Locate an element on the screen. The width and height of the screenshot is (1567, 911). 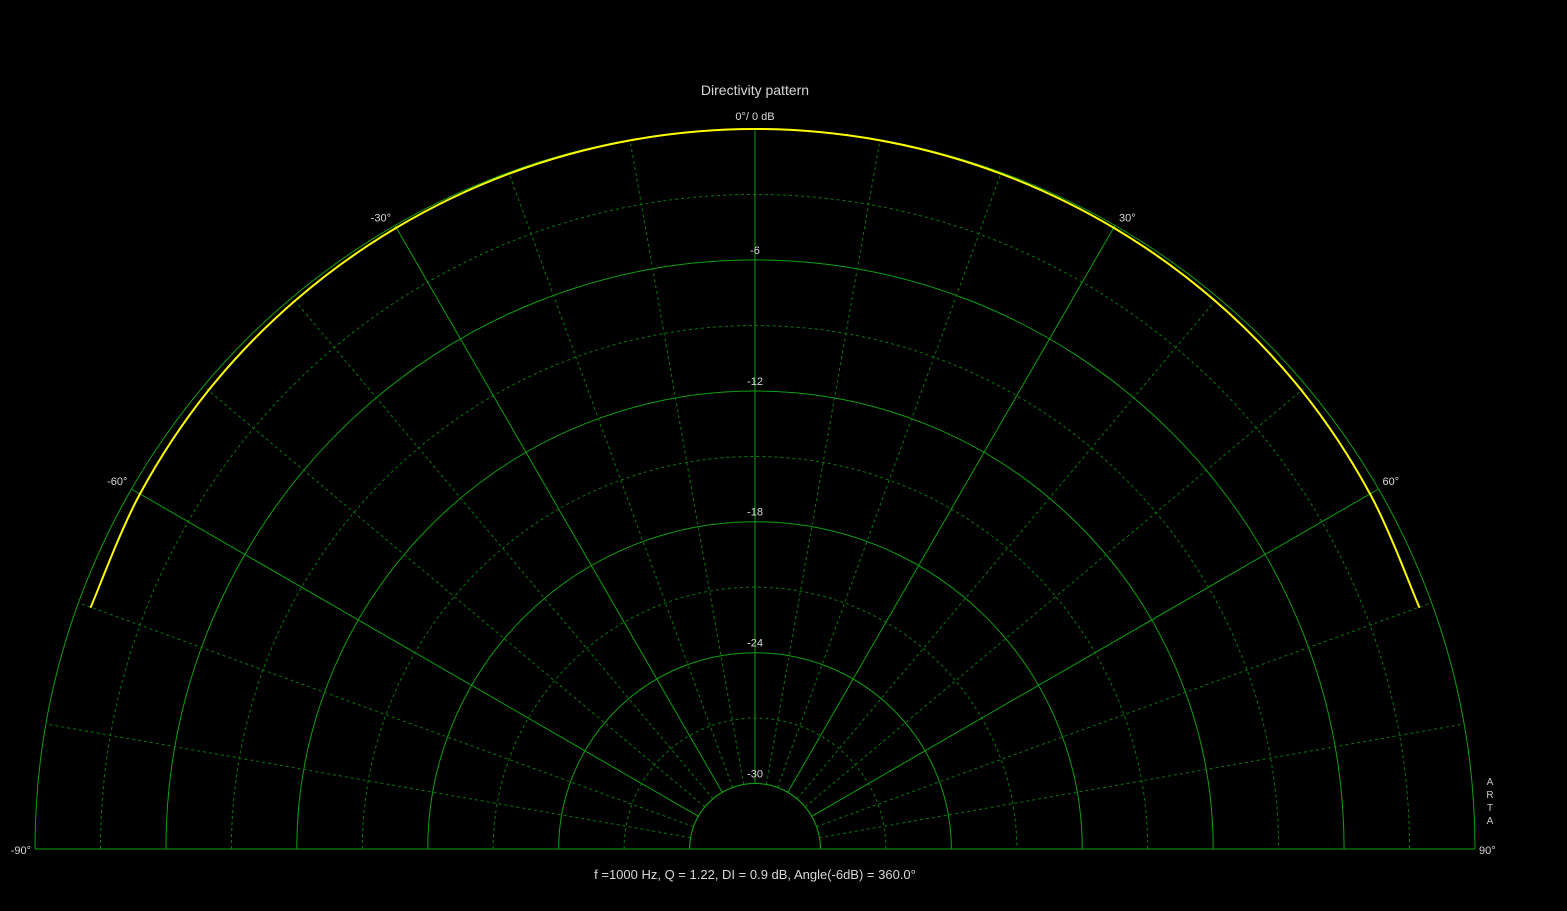
db-ring-label: -6 is located at coordinates (755, 251).